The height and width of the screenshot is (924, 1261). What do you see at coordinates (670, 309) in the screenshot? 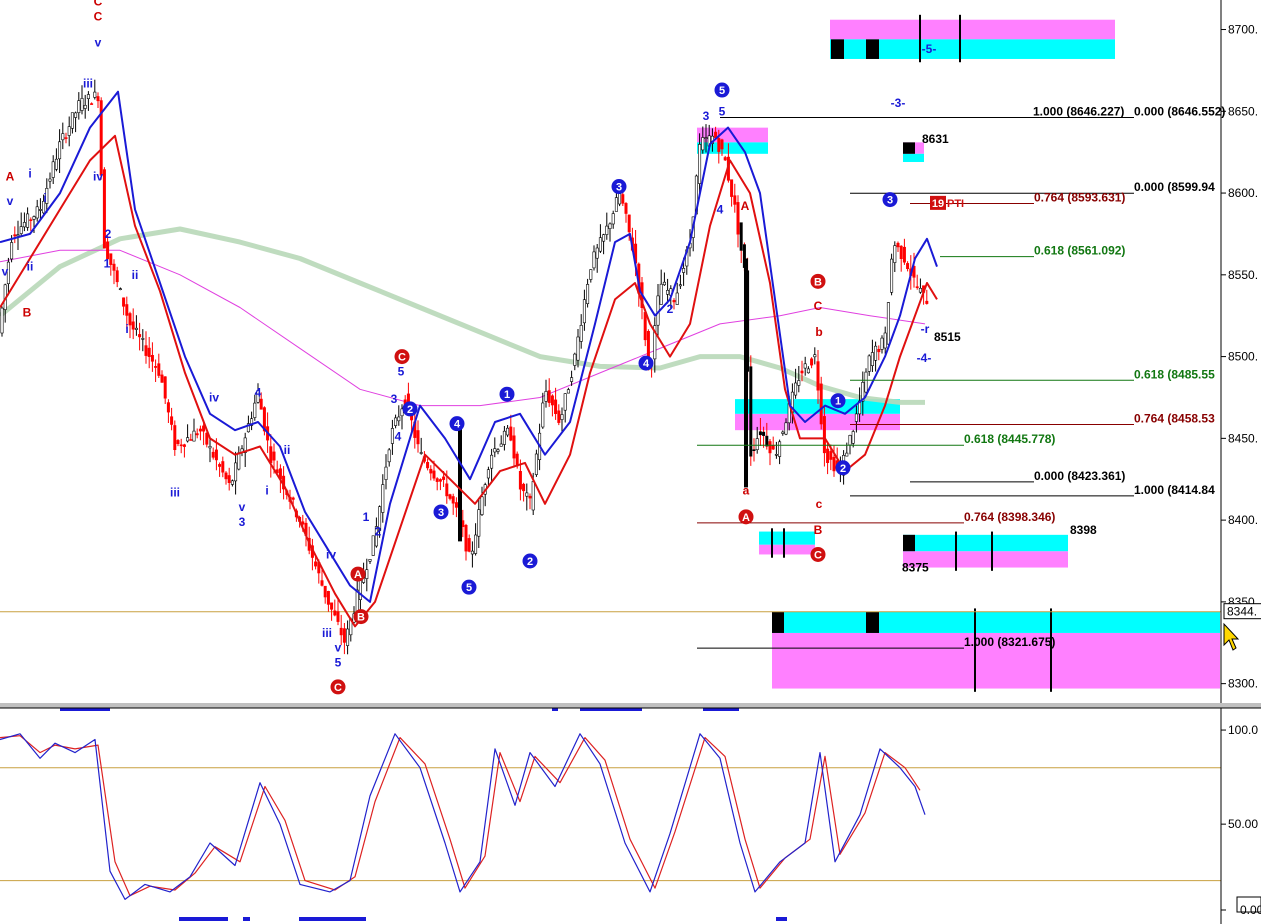
I see `wave-label: 2` at bounding box center [670, 309].